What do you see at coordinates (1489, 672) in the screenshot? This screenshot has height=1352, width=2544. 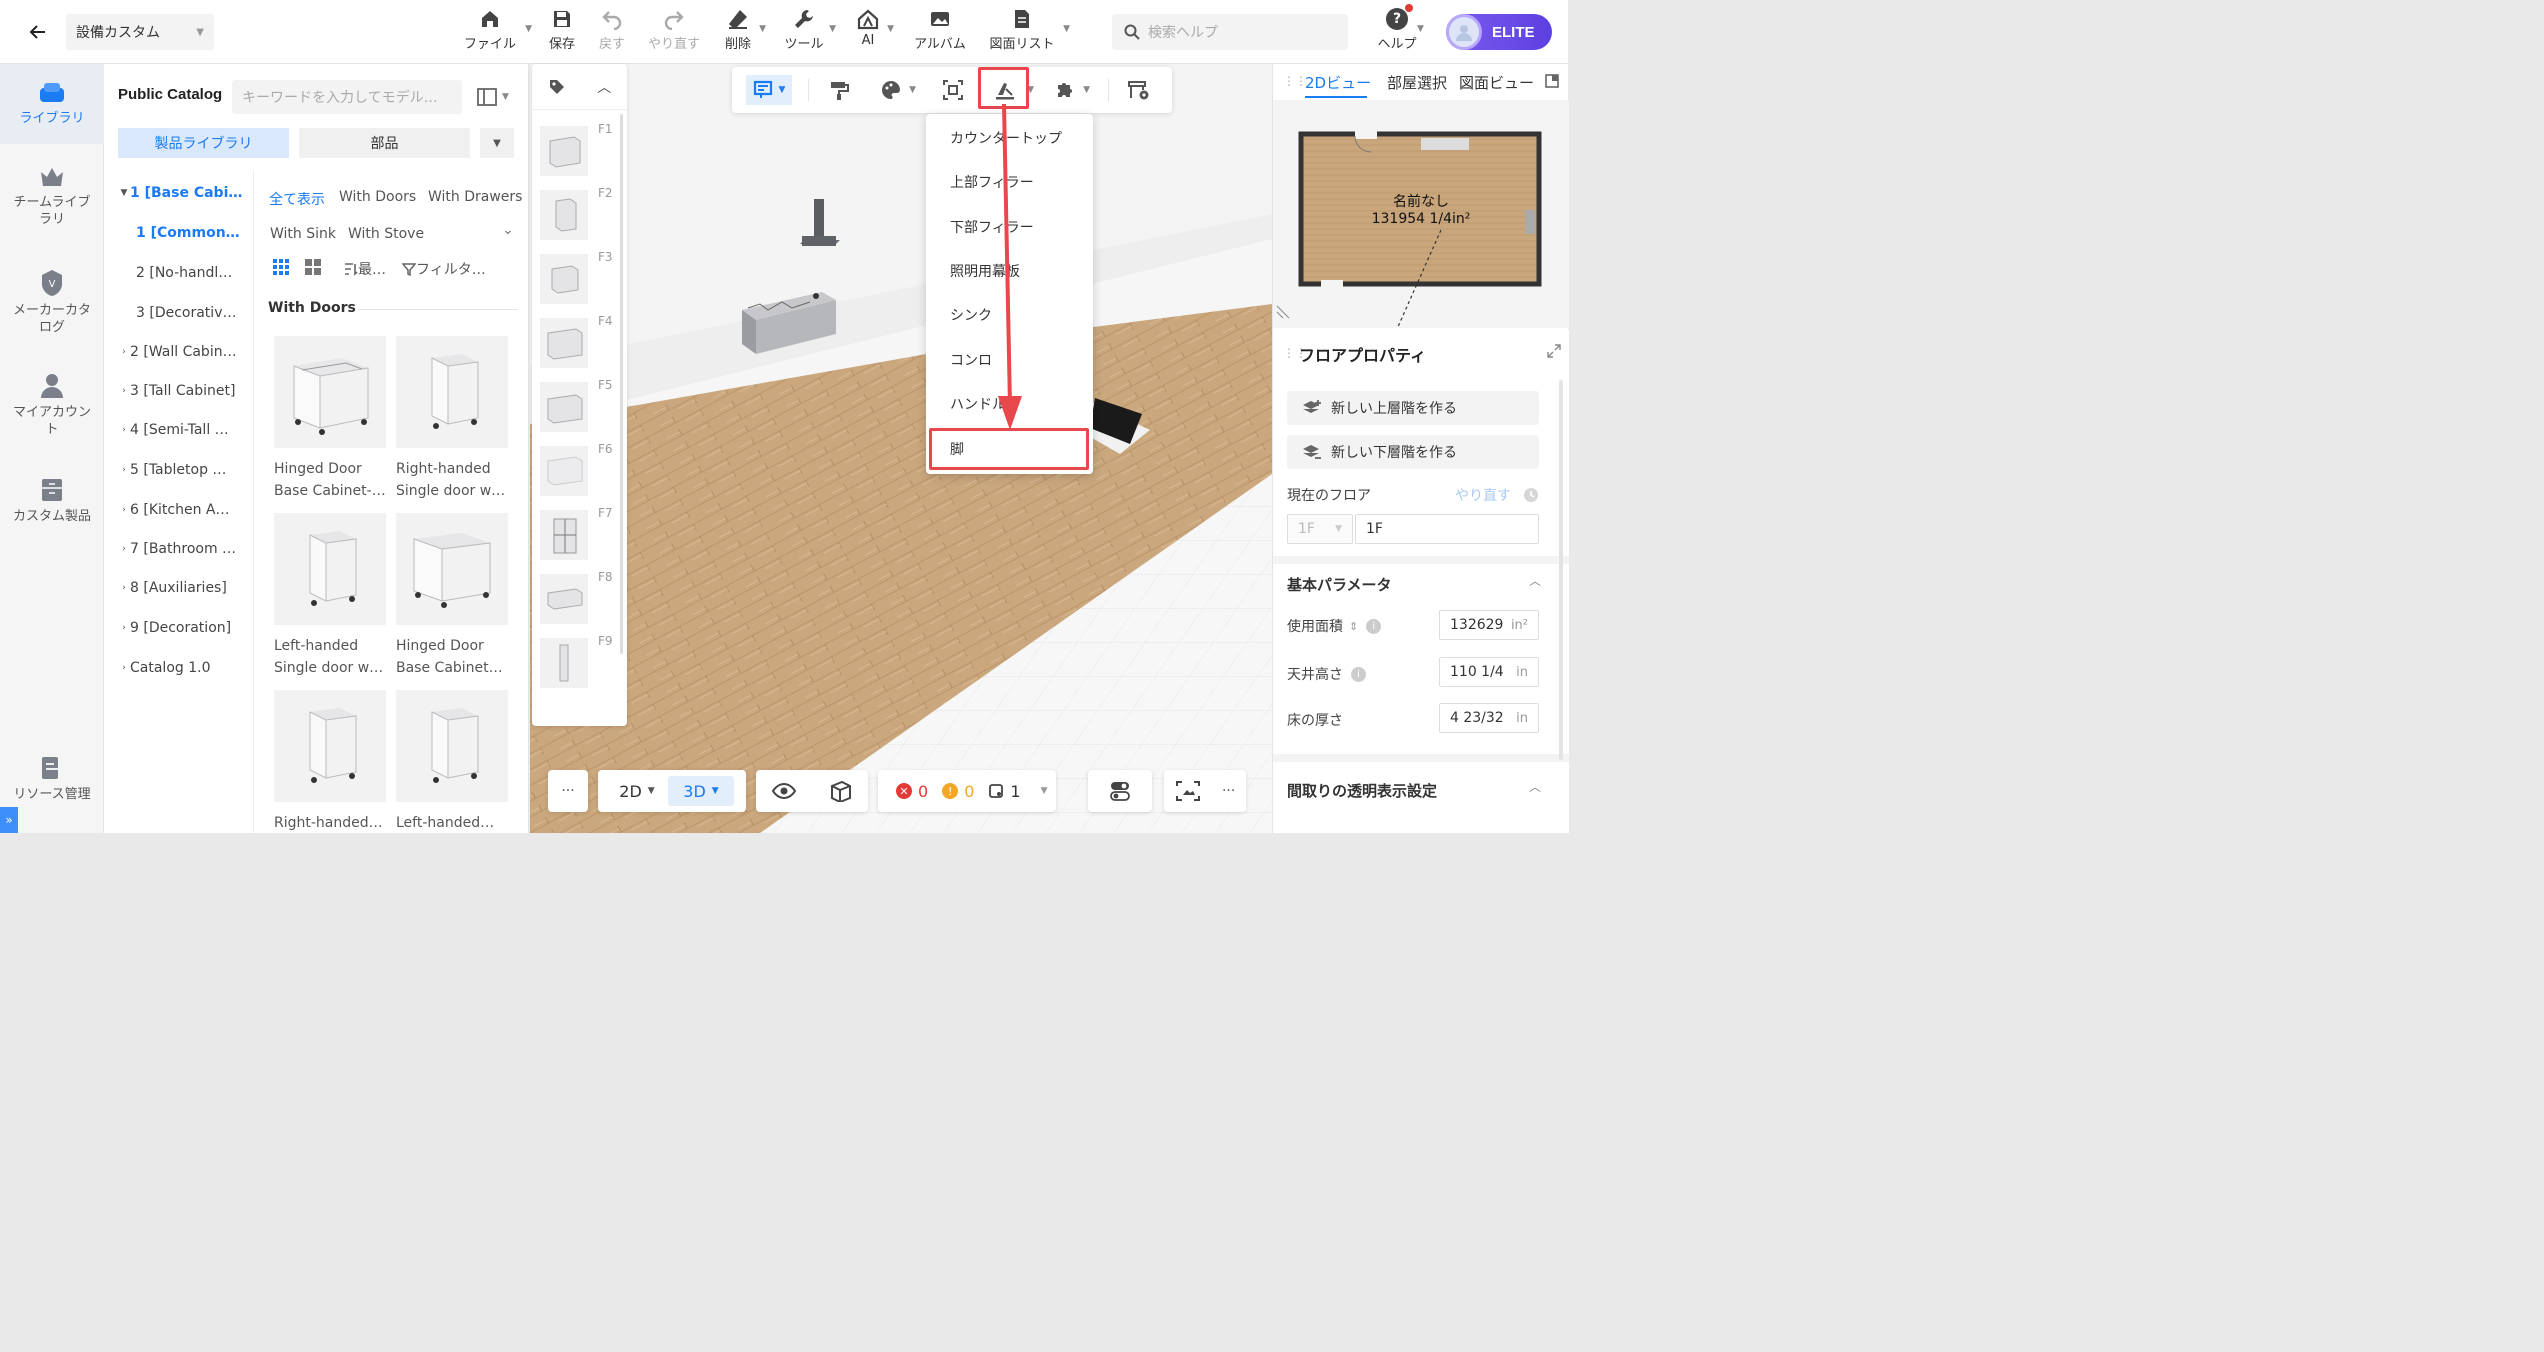 I see `ceiling-height-input: 110 1/4 in` at bounding box center [1489, 672].